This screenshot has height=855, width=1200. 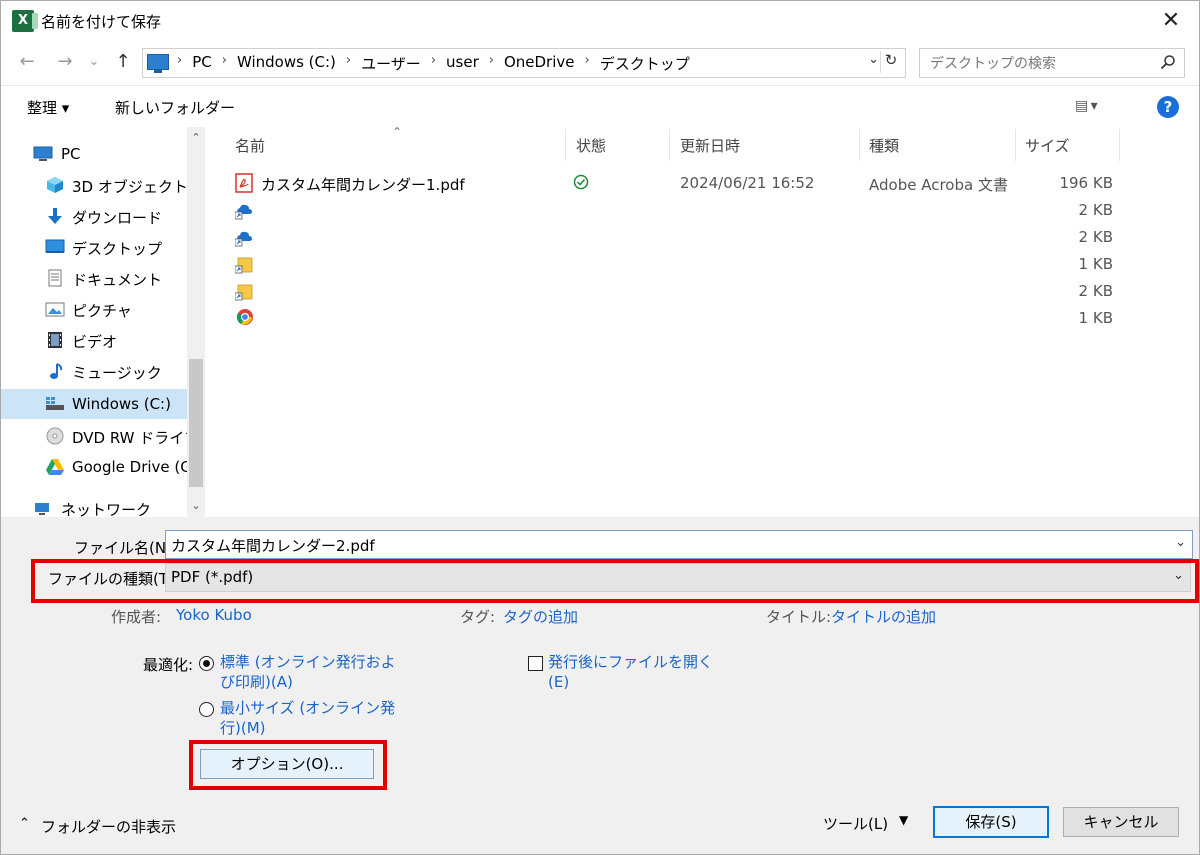 What do you see at coordinates (196, 138) in the screenshot?
I see `scroll-up-icon: ⌃` at bounding box center [196, 138].